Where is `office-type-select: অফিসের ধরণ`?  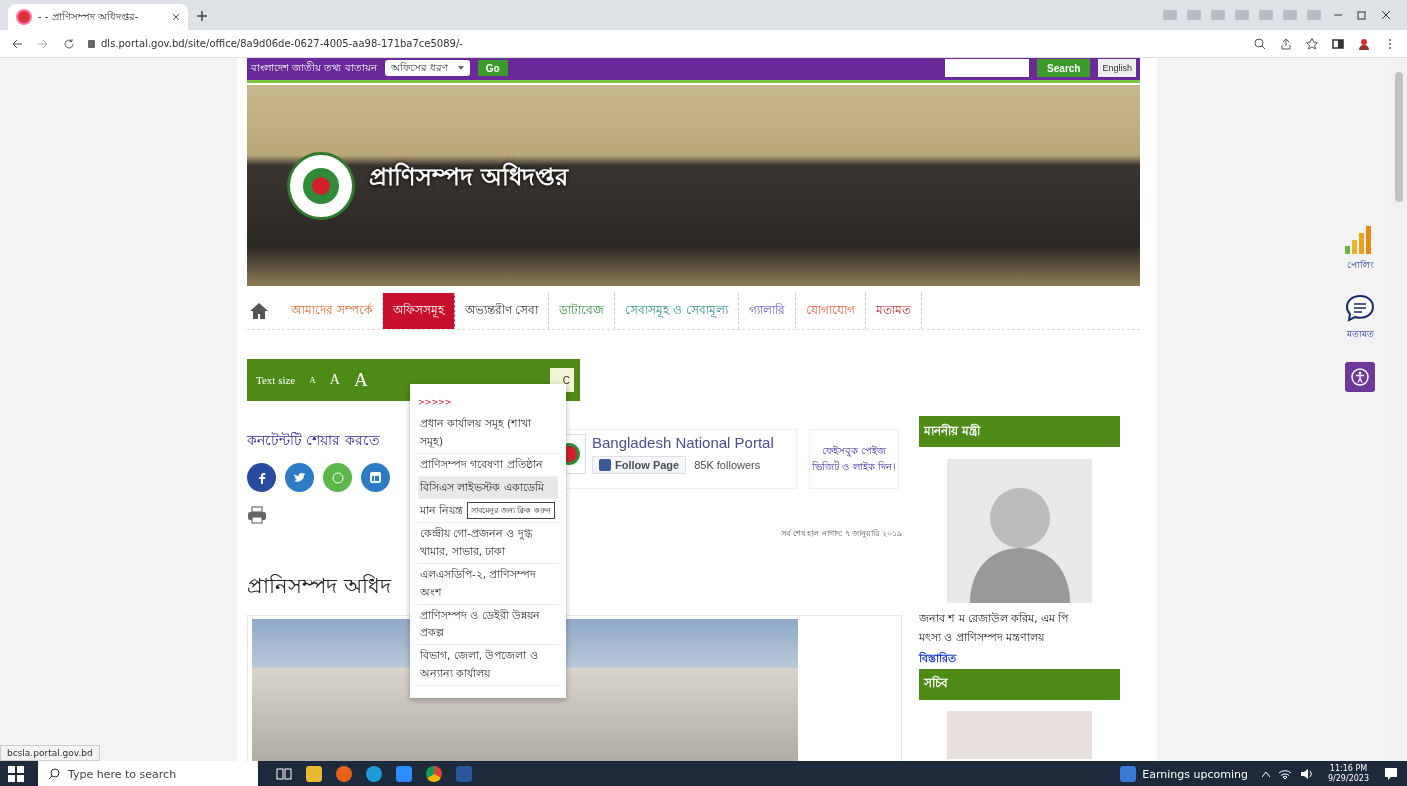 office-type-select: অফিসের ধরণ is located at coordinates (427, 68).